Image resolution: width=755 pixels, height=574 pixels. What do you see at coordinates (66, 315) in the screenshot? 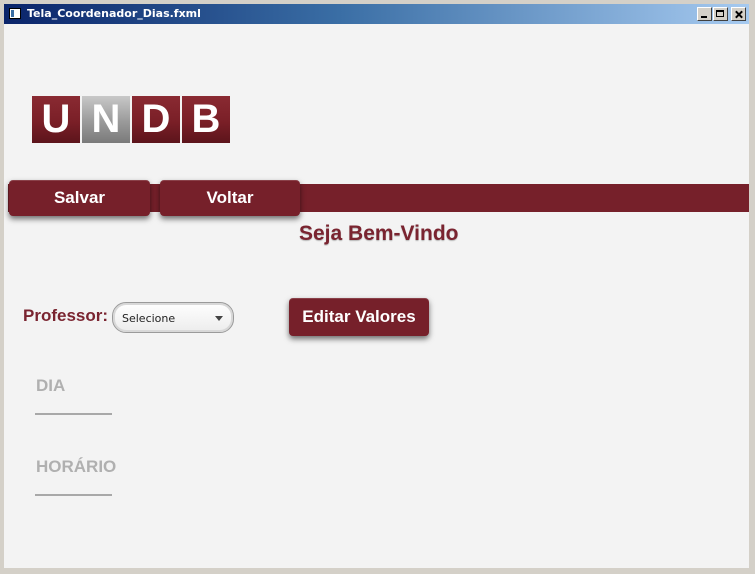
I see `professor-label: Professor:` at bounding box center [66, 315].